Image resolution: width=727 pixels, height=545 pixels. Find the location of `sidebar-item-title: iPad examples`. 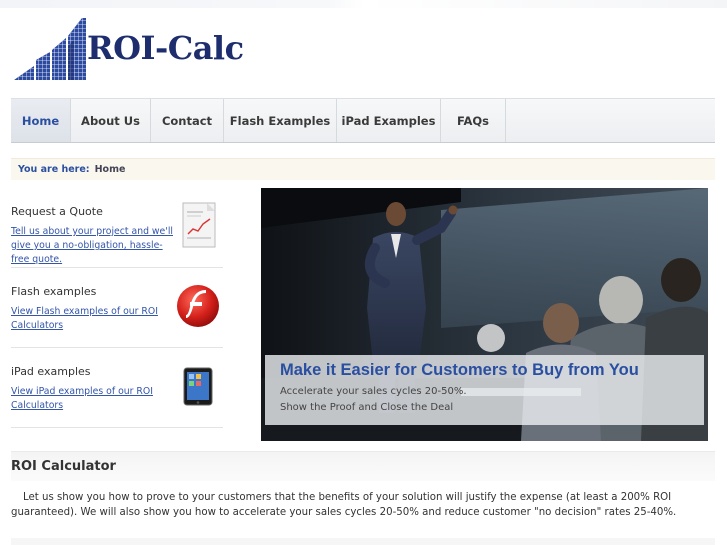

sidebar-item-title: iPad examples is located at coordinates (51, 371).